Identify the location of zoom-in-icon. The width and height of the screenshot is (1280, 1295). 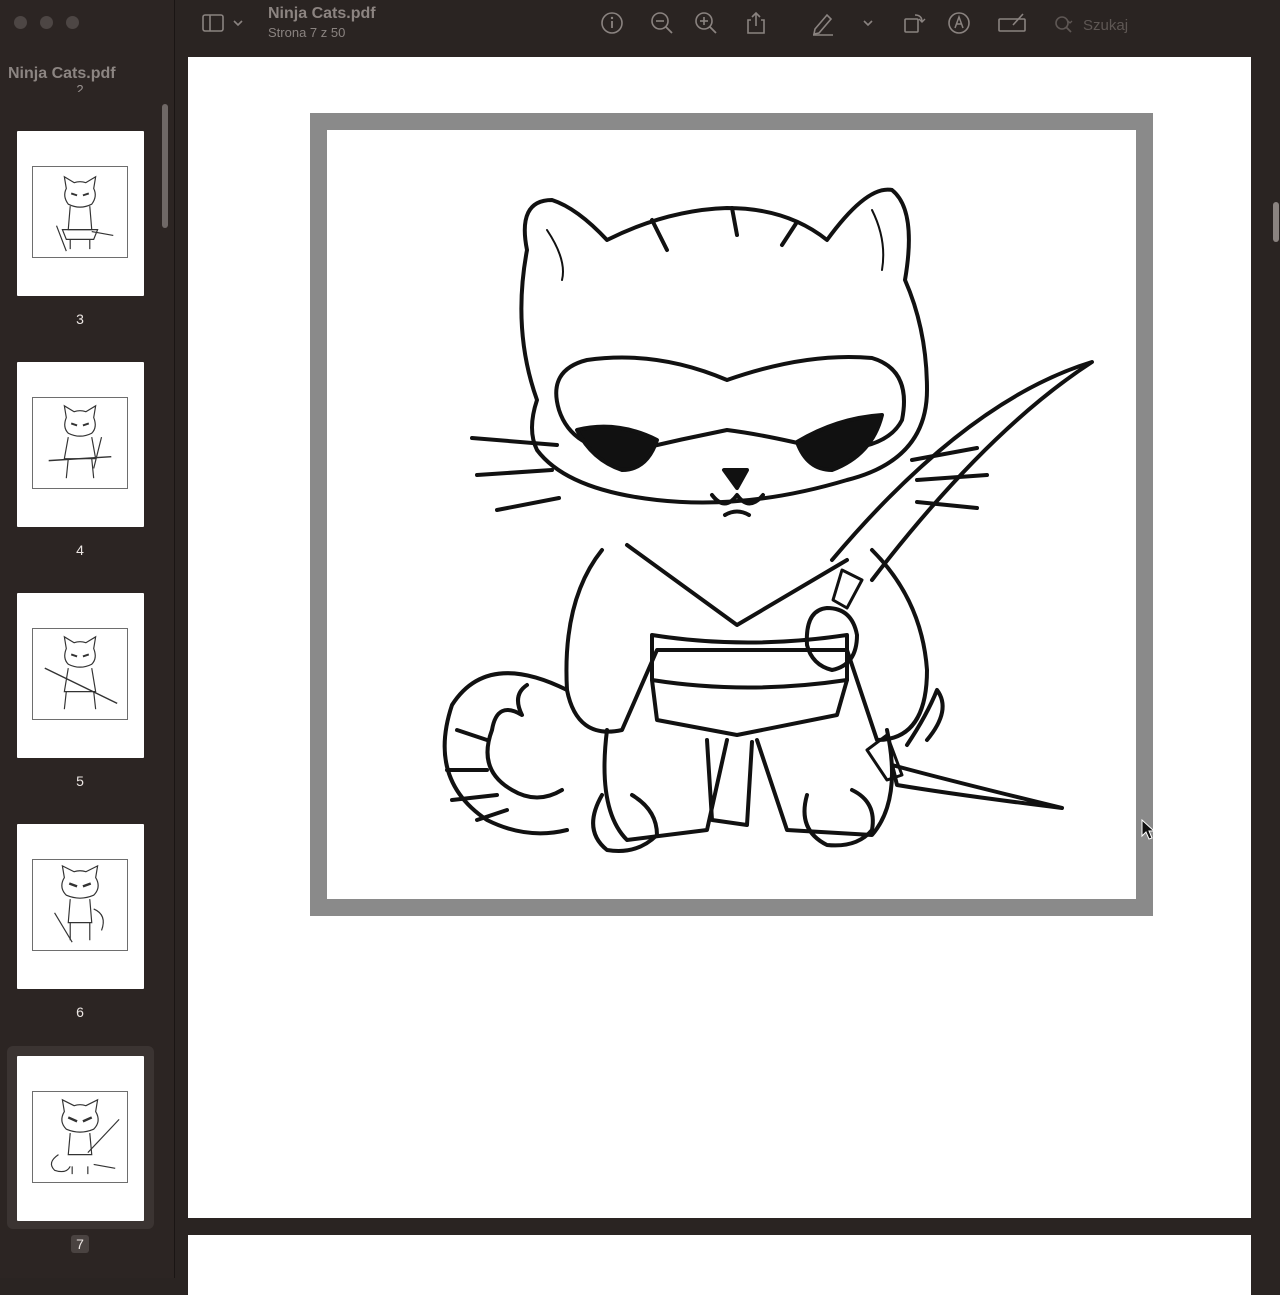
(706, 23).